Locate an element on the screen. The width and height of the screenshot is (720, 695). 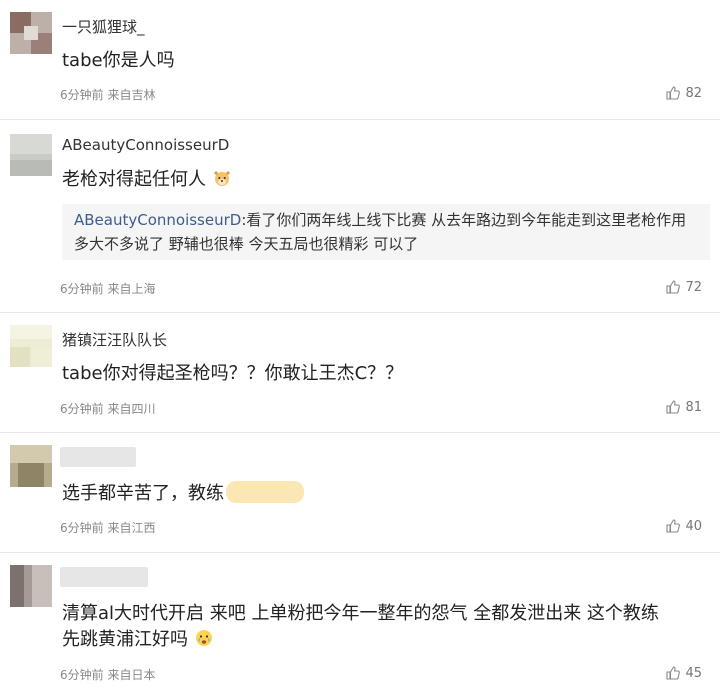
comment-meta: 6分钟前 来自四川 is located at coordinates (107, 408).